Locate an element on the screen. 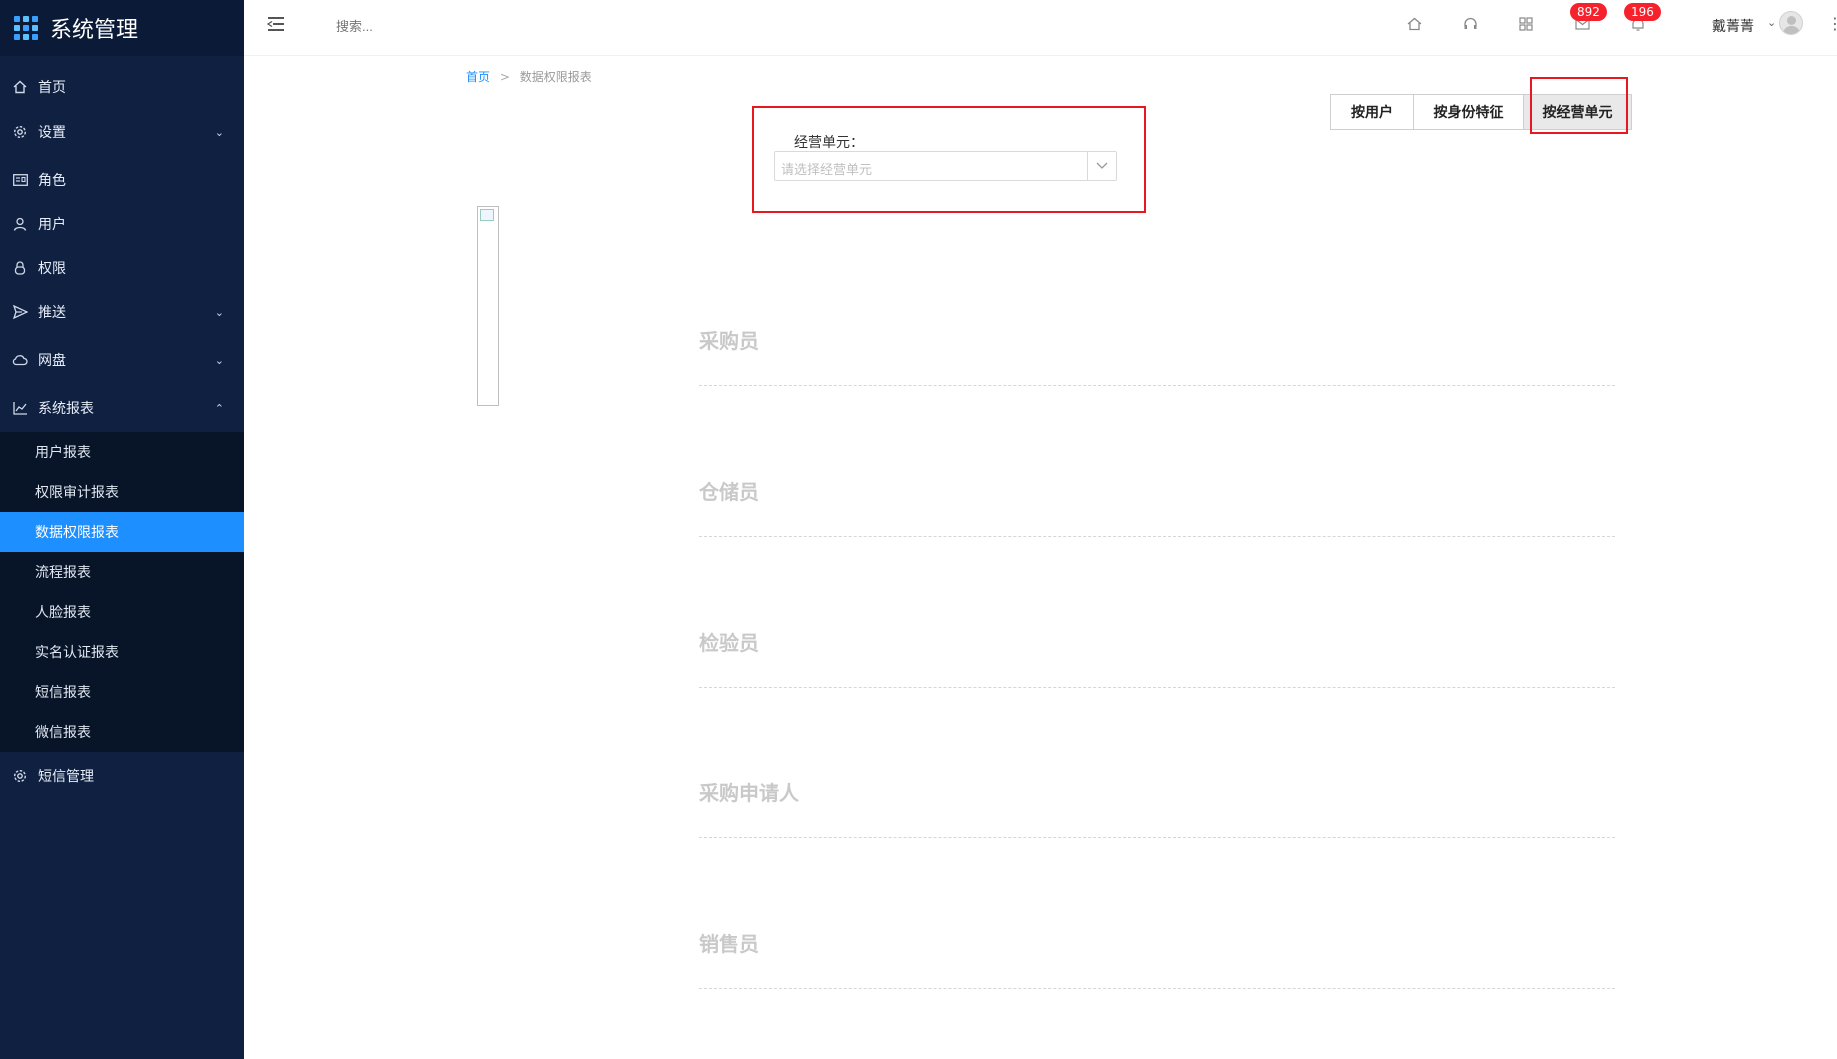  sidebar-item-label: 网盘 is located at coordinates (52, 361).